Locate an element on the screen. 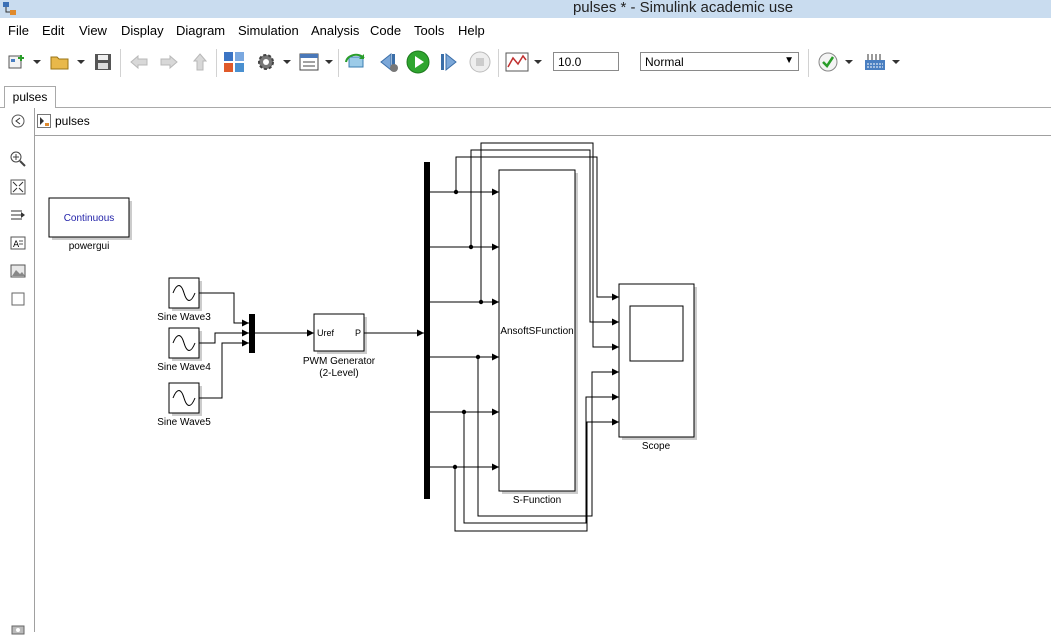 This screenshot has height=638, width=1051. menu-code: Code is located at coordinates (385, 30).